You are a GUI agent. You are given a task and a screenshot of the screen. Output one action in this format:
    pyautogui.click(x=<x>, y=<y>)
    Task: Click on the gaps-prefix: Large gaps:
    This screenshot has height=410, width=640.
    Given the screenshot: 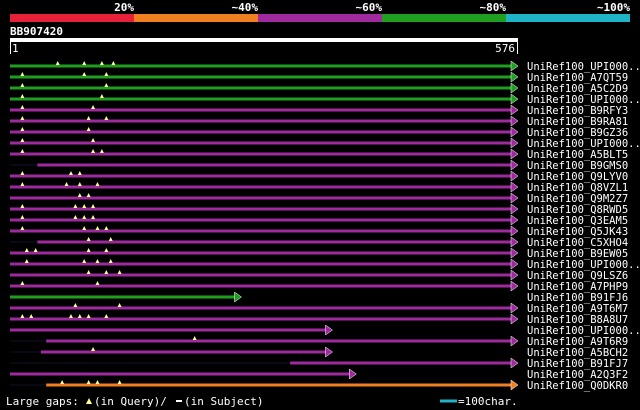 What is the action you would take?
    pyautogui.click(x=42, y=401)
    